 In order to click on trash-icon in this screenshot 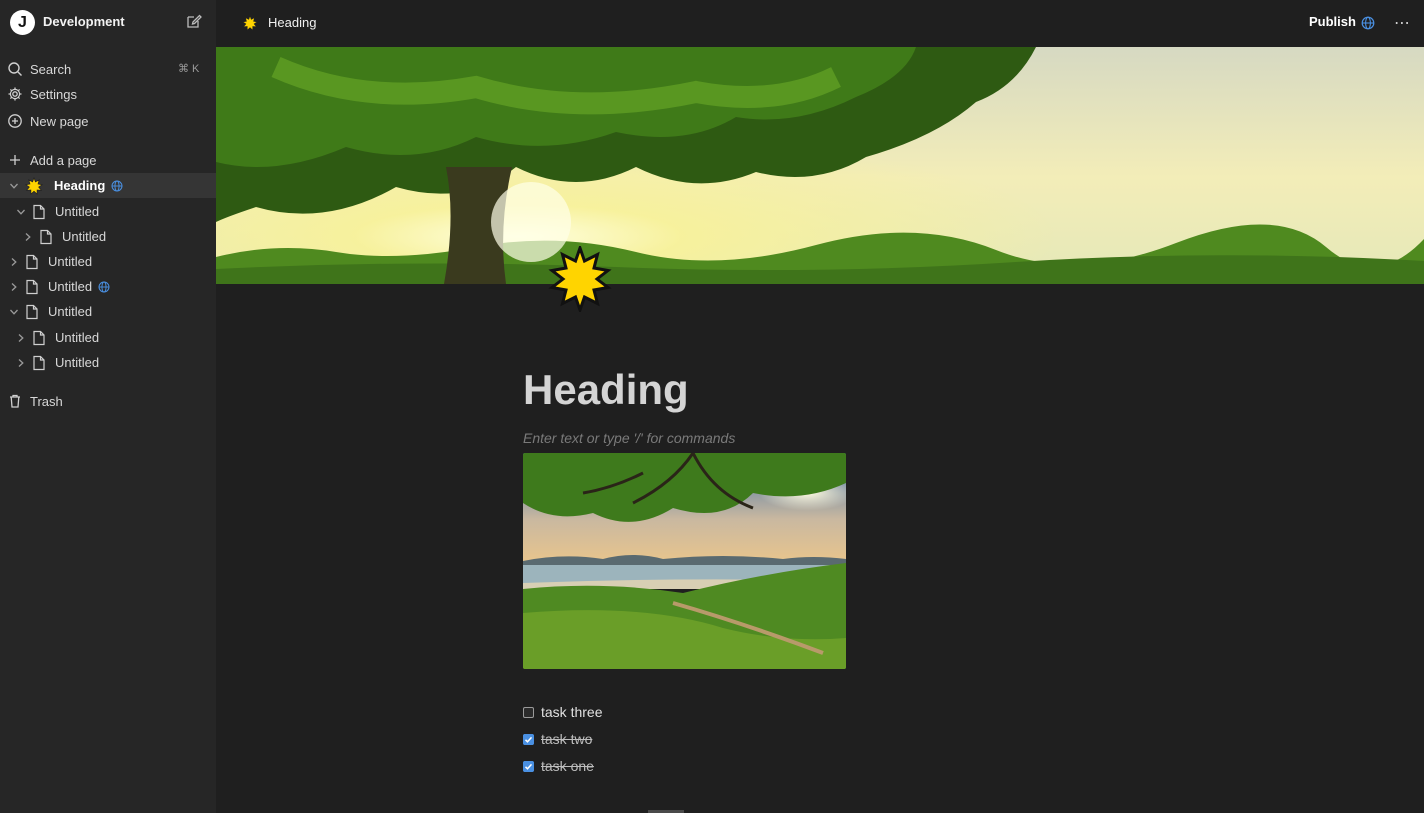, I will do `click(15, 401)`.